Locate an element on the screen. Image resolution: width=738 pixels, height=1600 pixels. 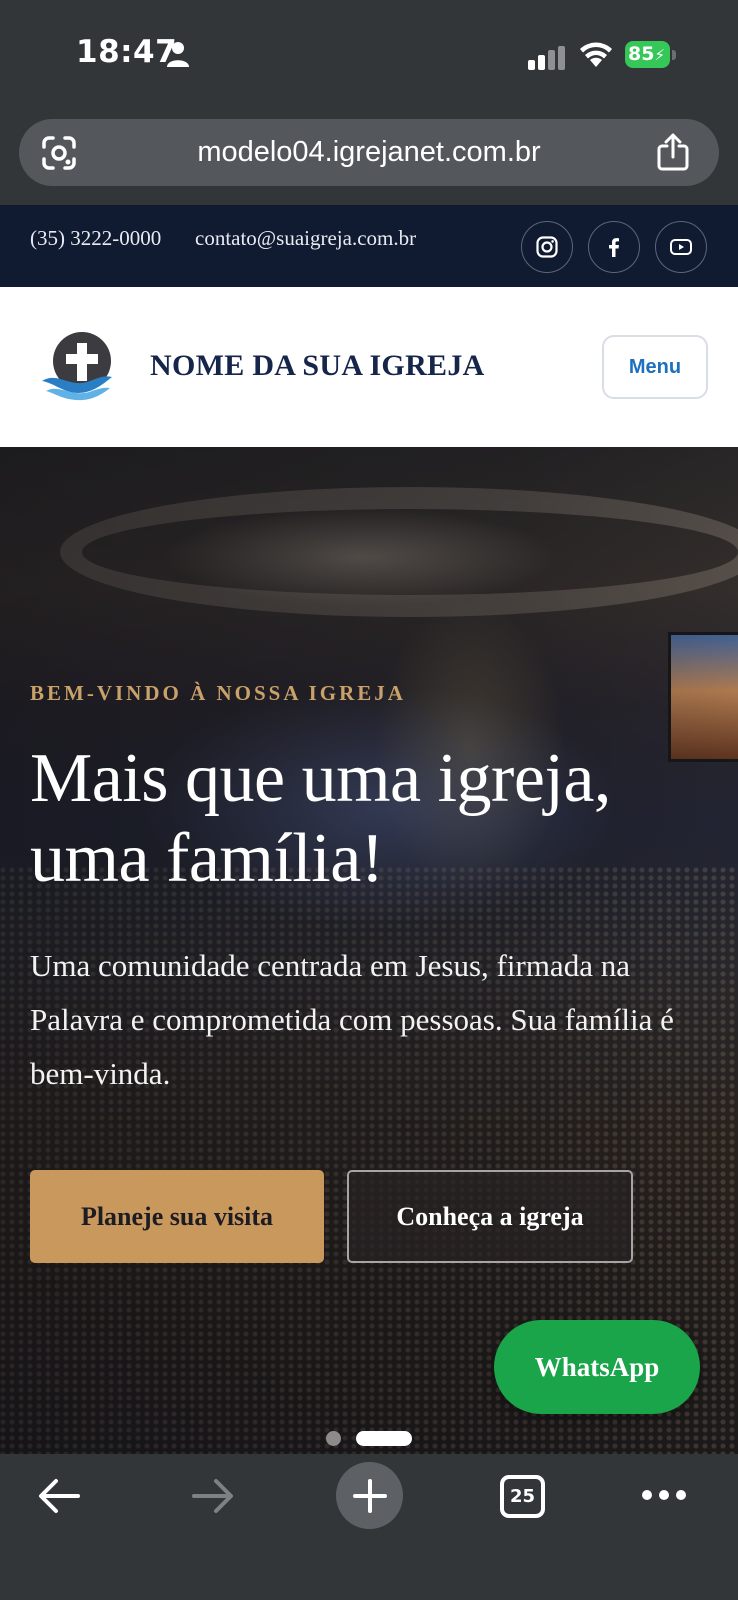
battery-level: 85⚡ is located at coordinates (647, 54).